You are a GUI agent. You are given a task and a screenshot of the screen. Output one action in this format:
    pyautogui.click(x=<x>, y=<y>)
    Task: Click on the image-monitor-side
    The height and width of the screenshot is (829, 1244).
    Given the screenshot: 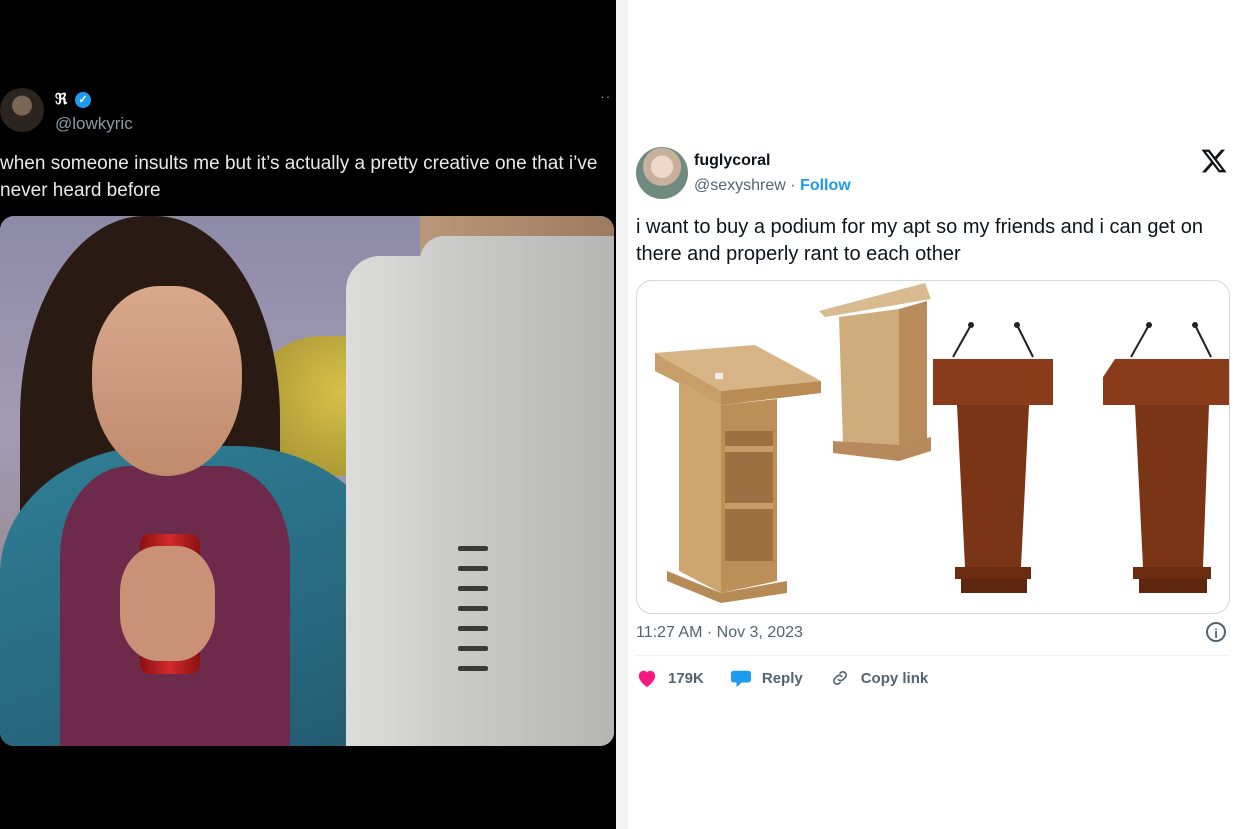 What is the action you would take?
    pyautogui.click(x=517, y=491)
    